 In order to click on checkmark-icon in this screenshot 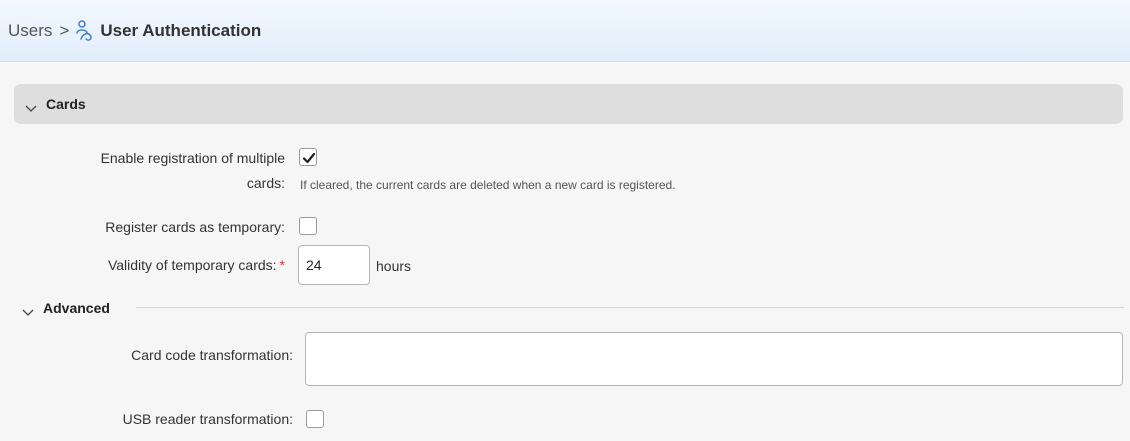, I will do `click(309, 158)`.